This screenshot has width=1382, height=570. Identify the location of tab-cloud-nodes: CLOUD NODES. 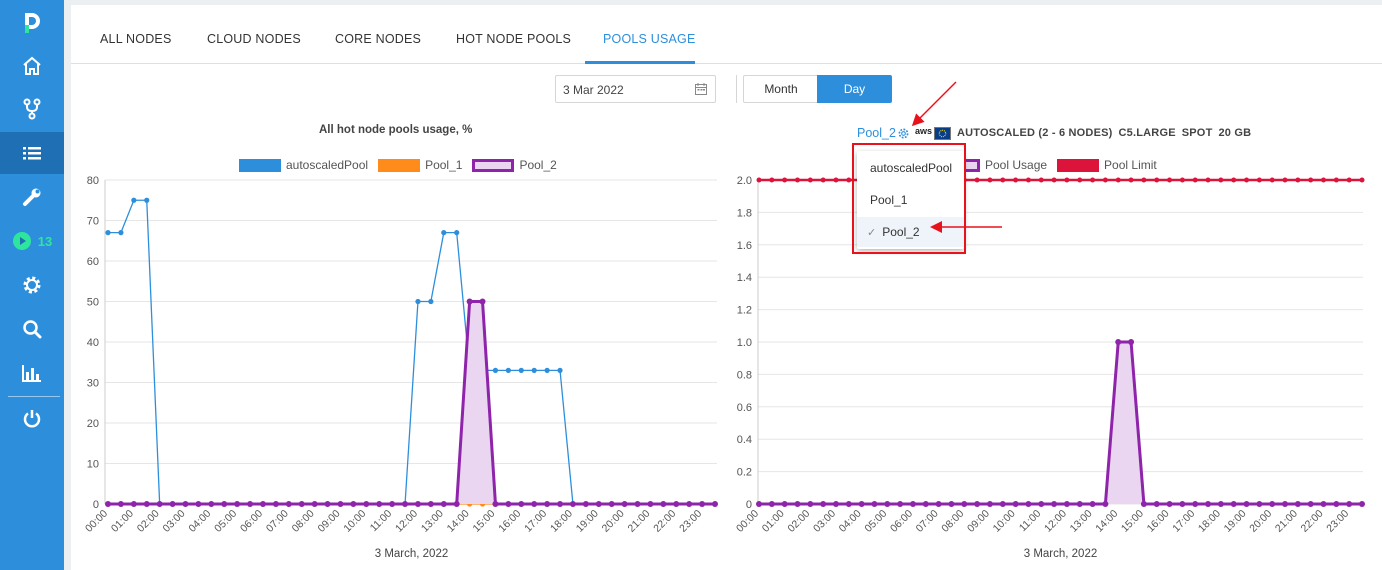
(254, 39).